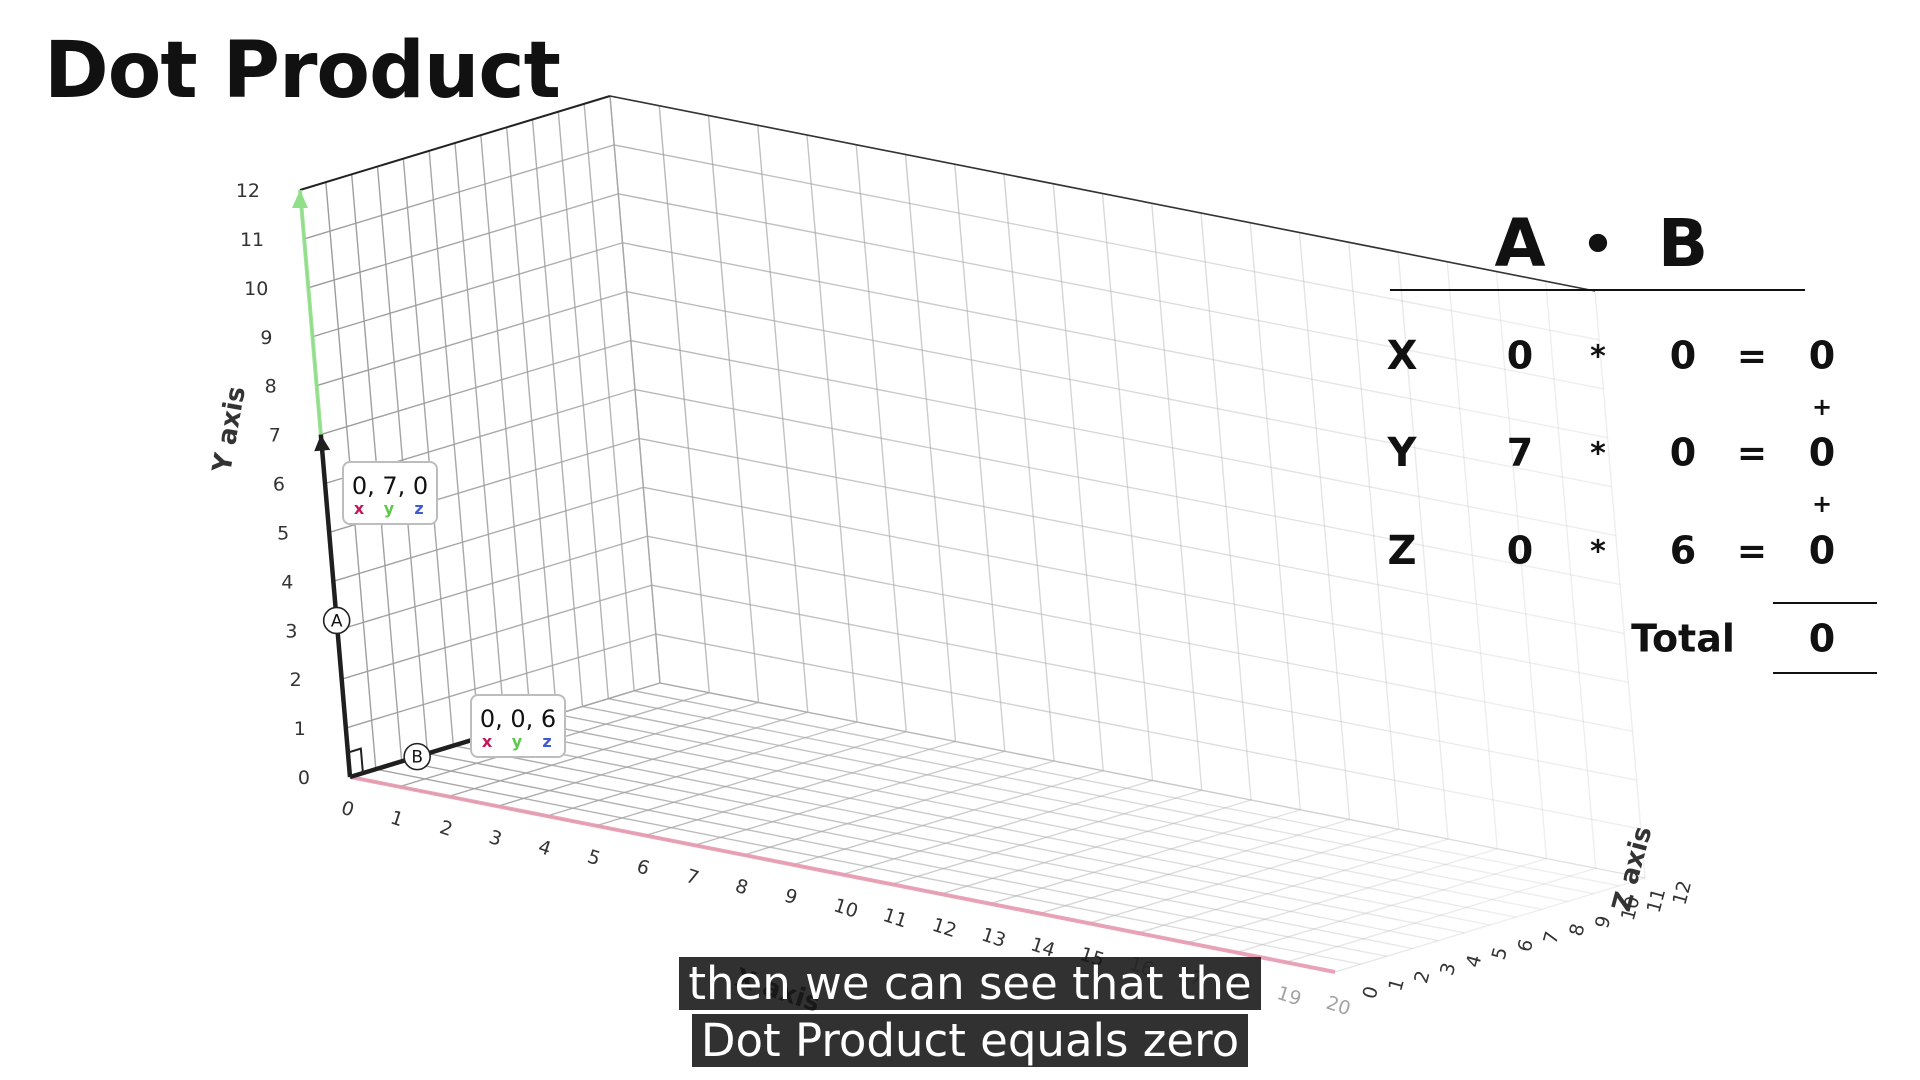 This screenshot has height=1080, width=1920. What do you see at coordinates (304, 778) in the screenshot?
I see `y-tick-label: 0` at bounding box center [304, 778].